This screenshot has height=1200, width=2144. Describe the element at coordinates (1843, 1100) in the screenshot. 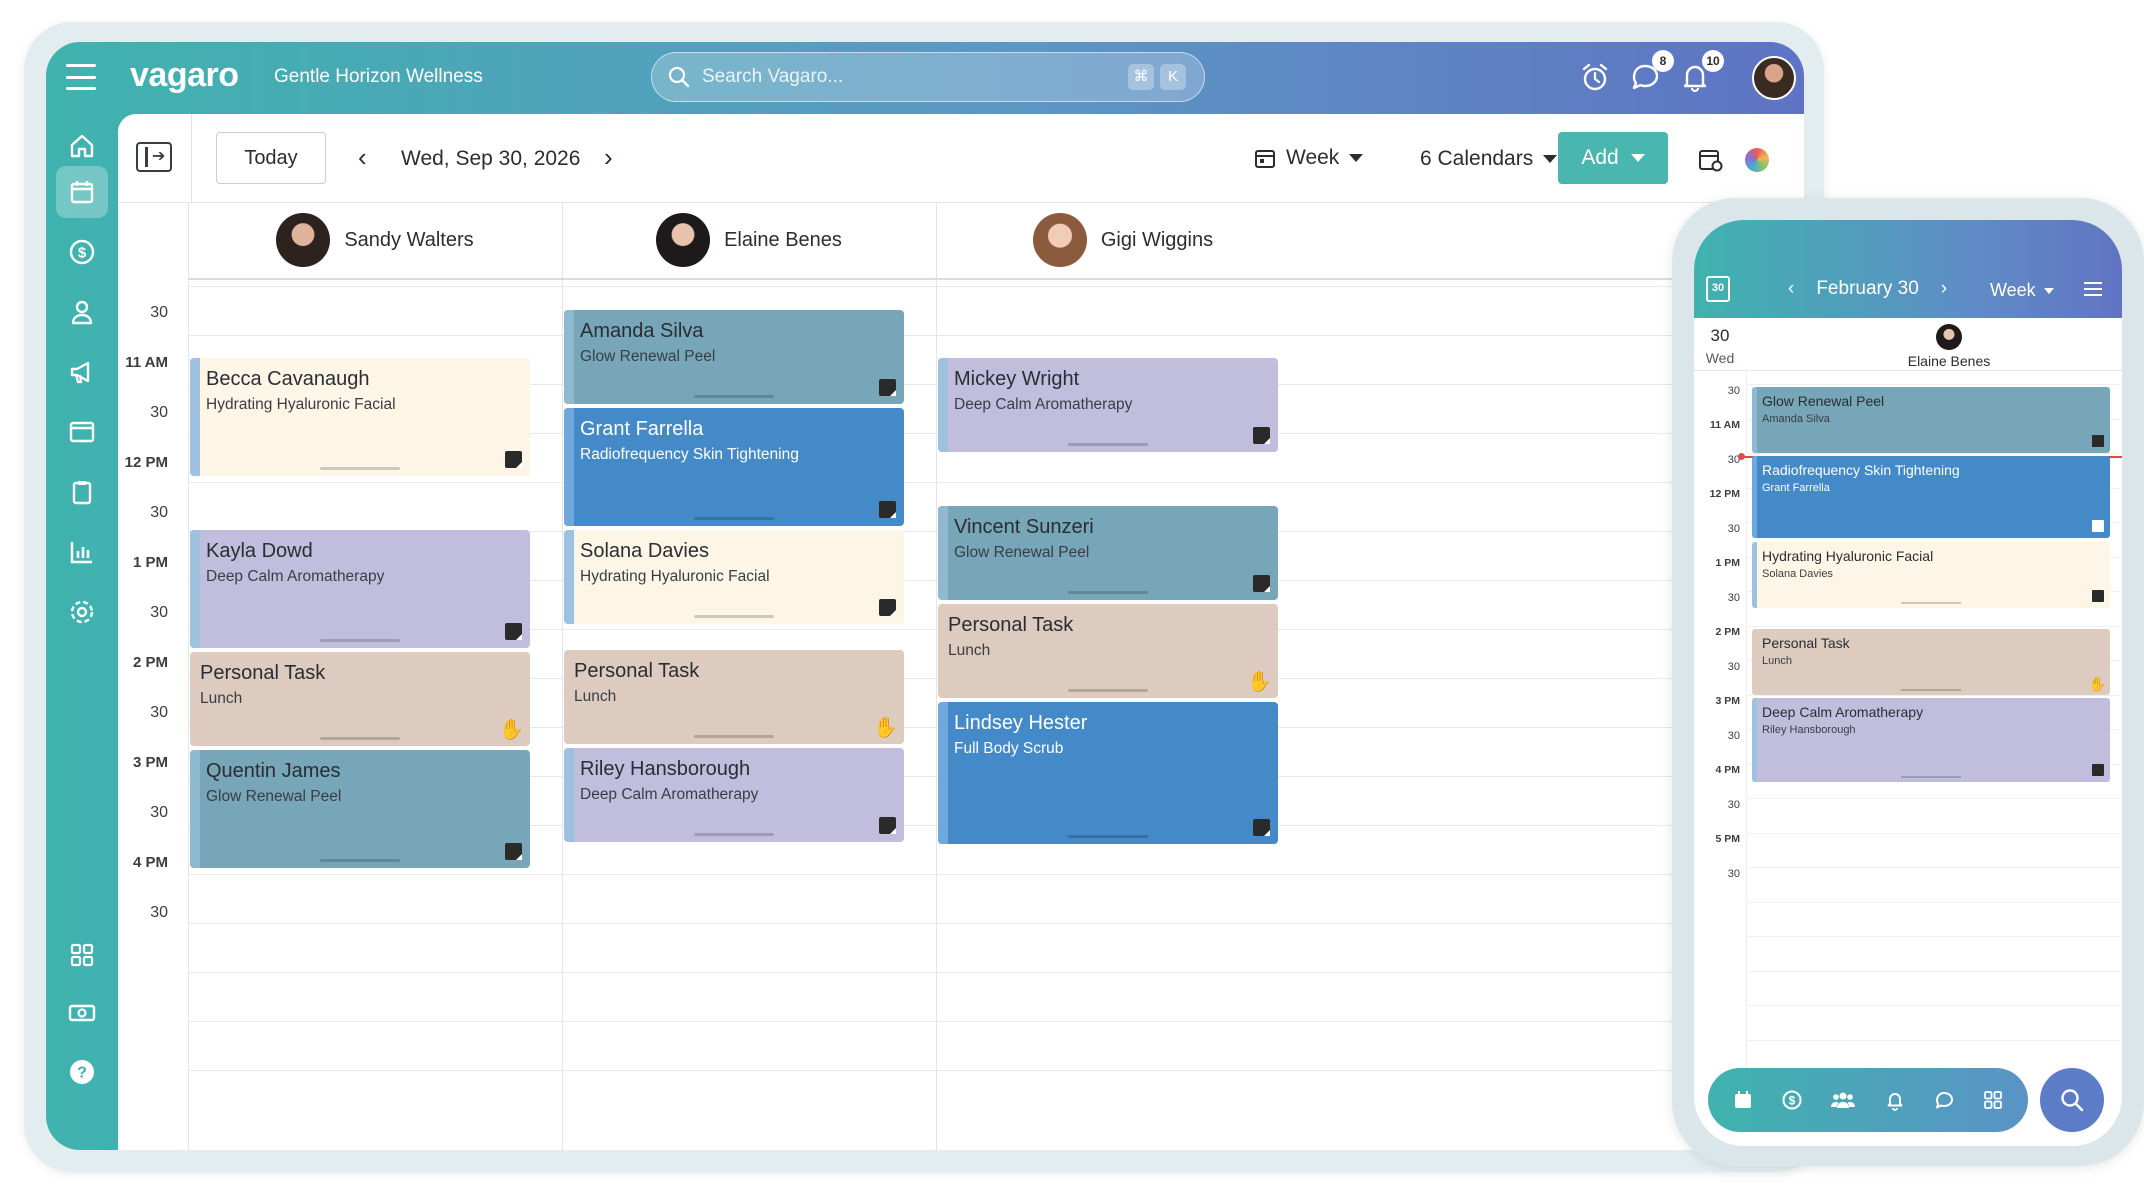

I see `customers-icon` at that location.